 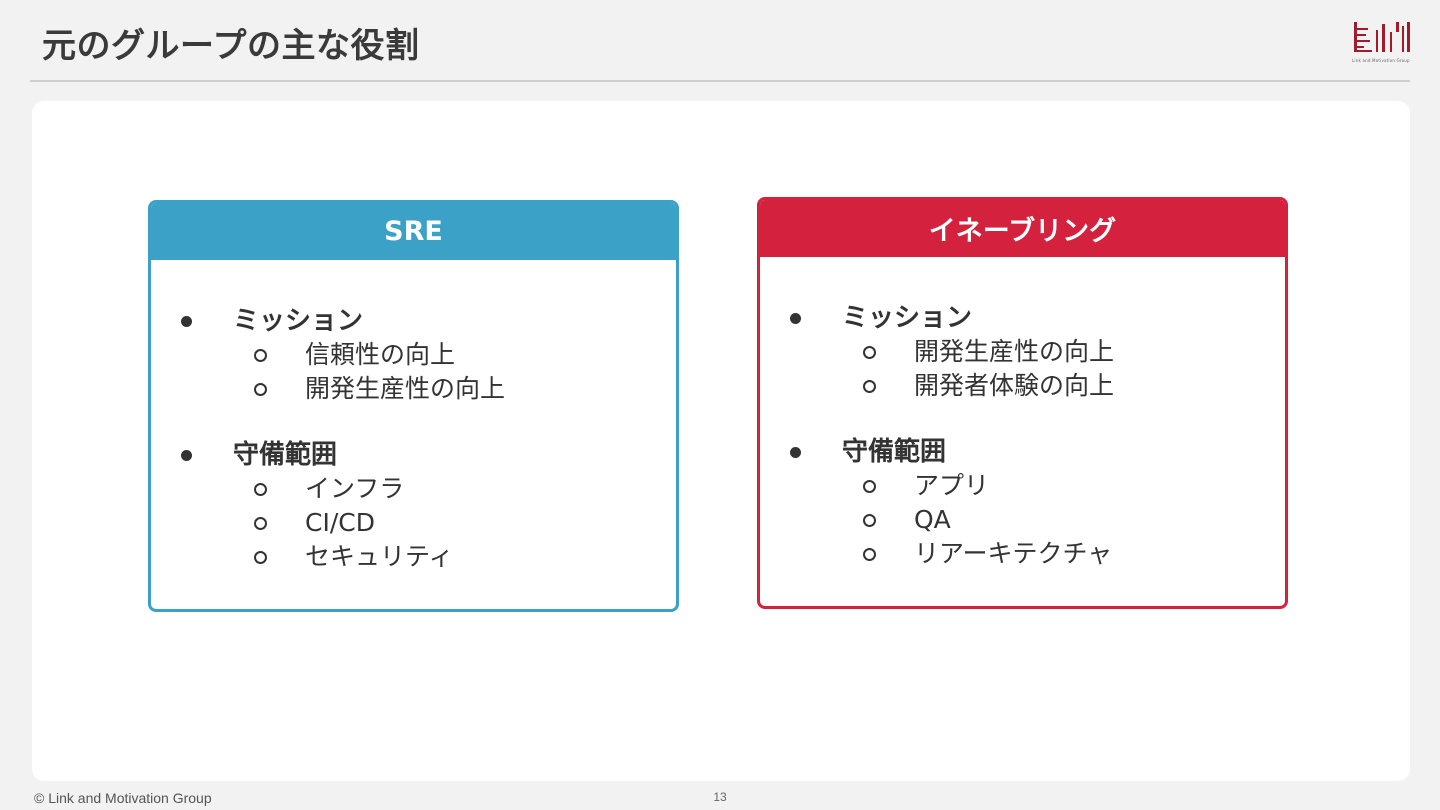 What do you see at coordinates (720, 797) in the screenshot?
I see `page-number: 13` at bounding box center [720, 797].